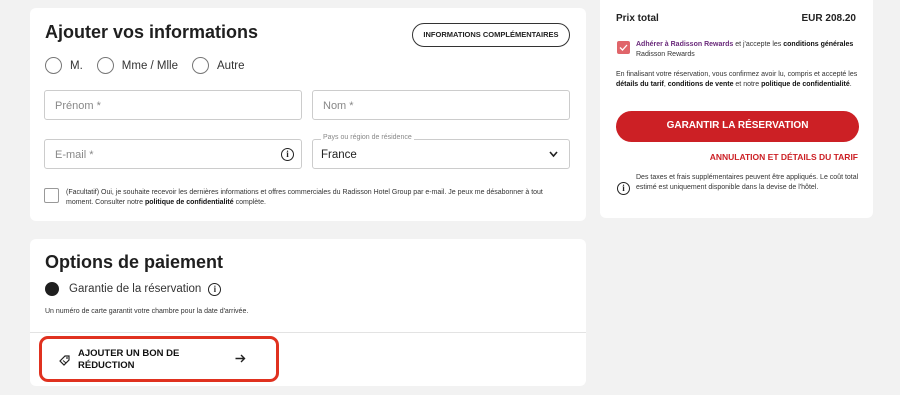  Describe the element at coordinates (805, 84) in the screenshot. I see `privacy-link: politique de confidentialité` at that location.